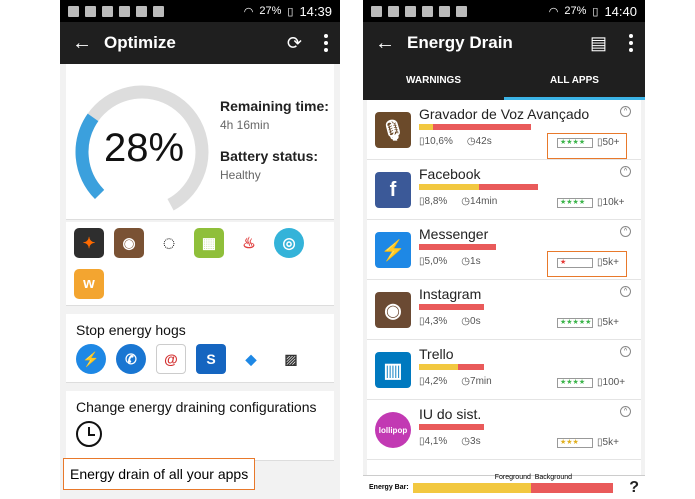 The height and width of the screenshot is (499, 695). Describe the element at coordinates (433, 381) in the screenshot. I see `drain-percent: ▯4,2%` at that location.